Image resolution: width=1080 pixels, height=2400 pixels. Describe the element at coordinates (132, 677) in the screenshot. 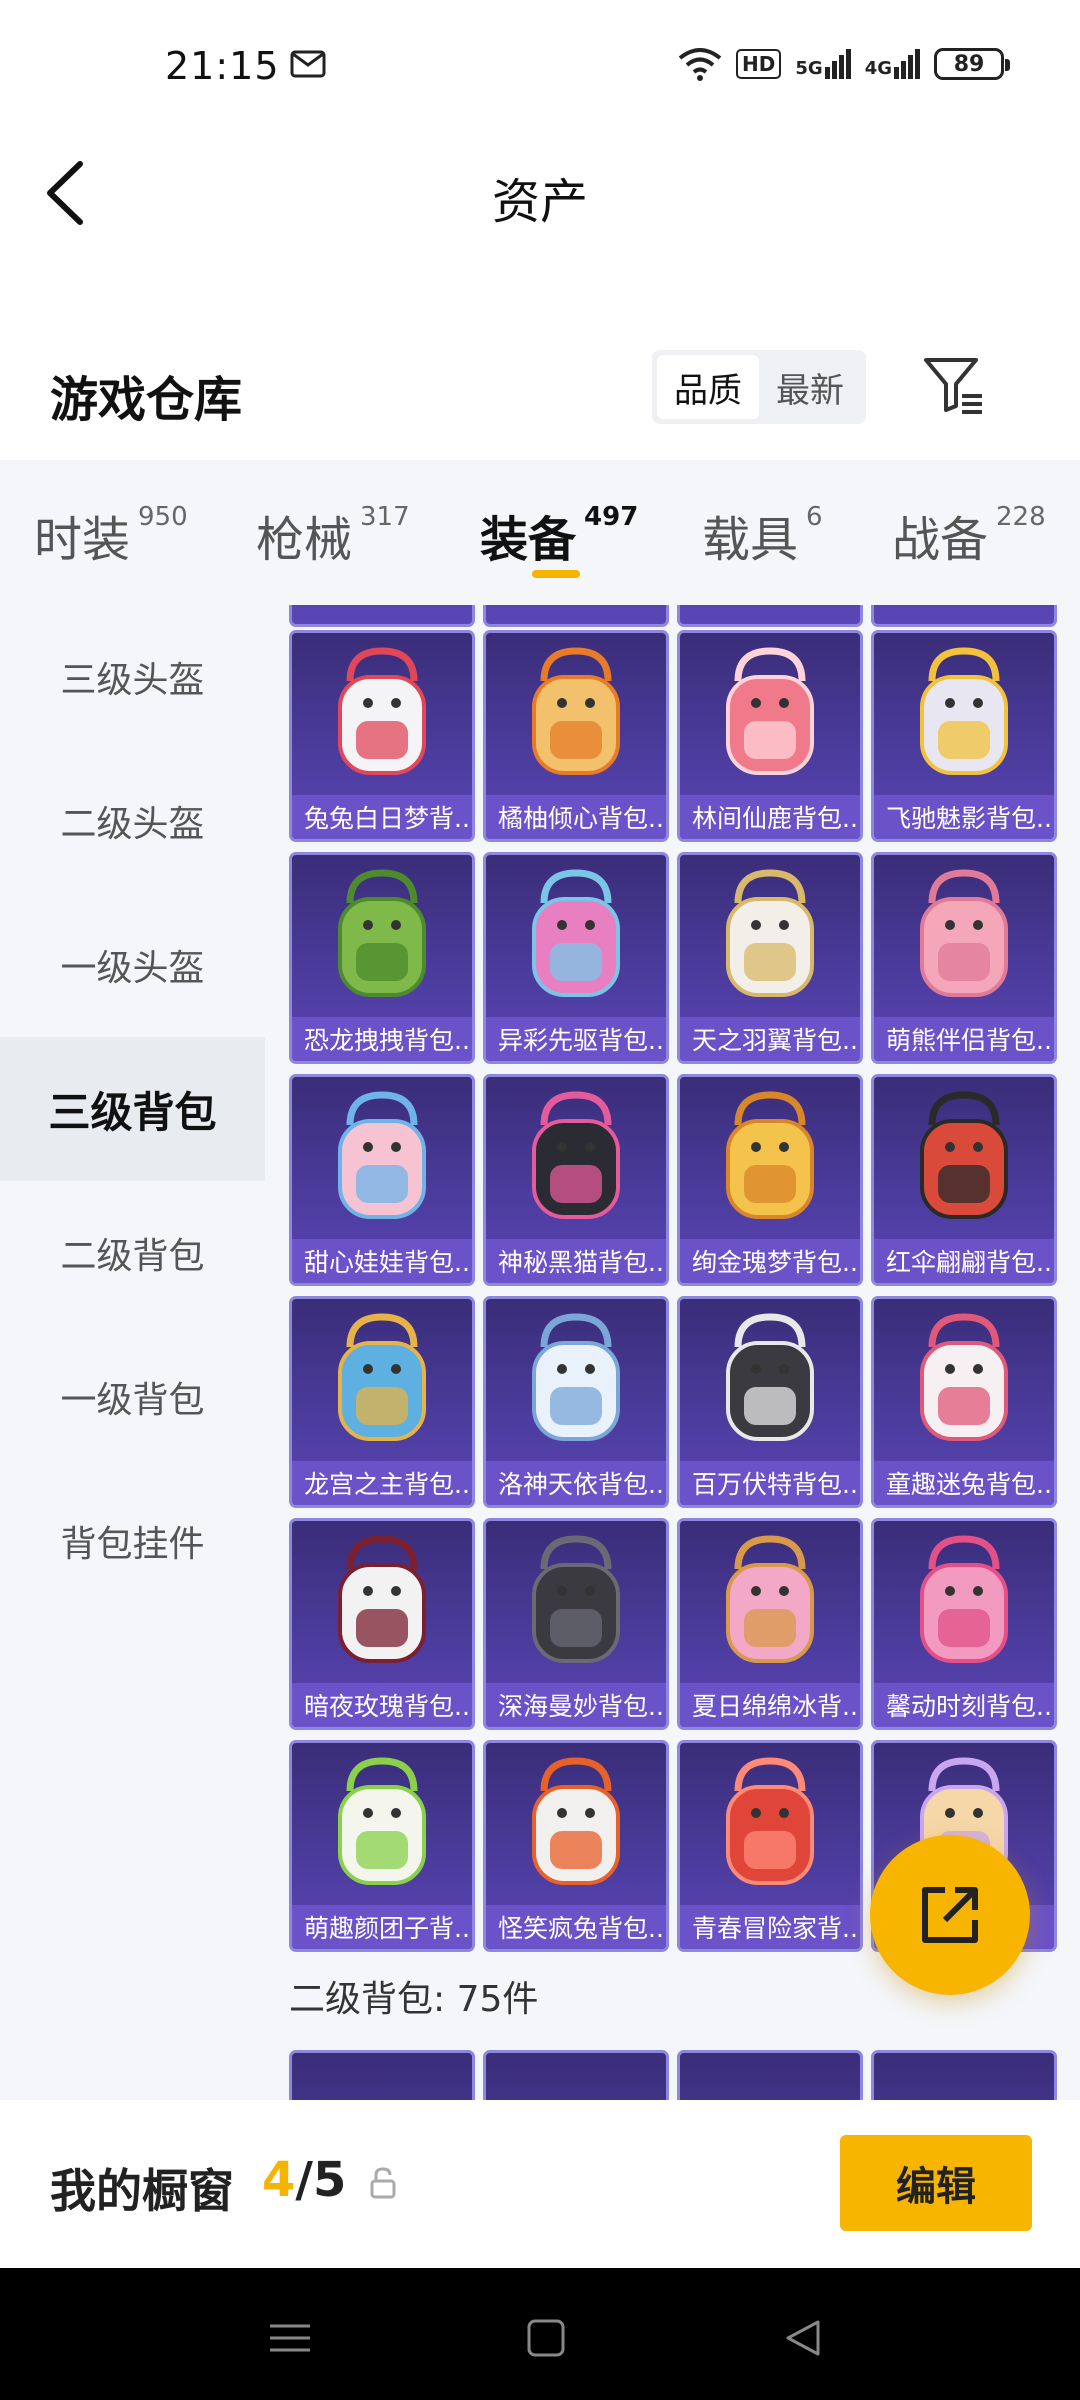

I see `sidebar-item-lv3-helmet: 三级头盔` at that location.